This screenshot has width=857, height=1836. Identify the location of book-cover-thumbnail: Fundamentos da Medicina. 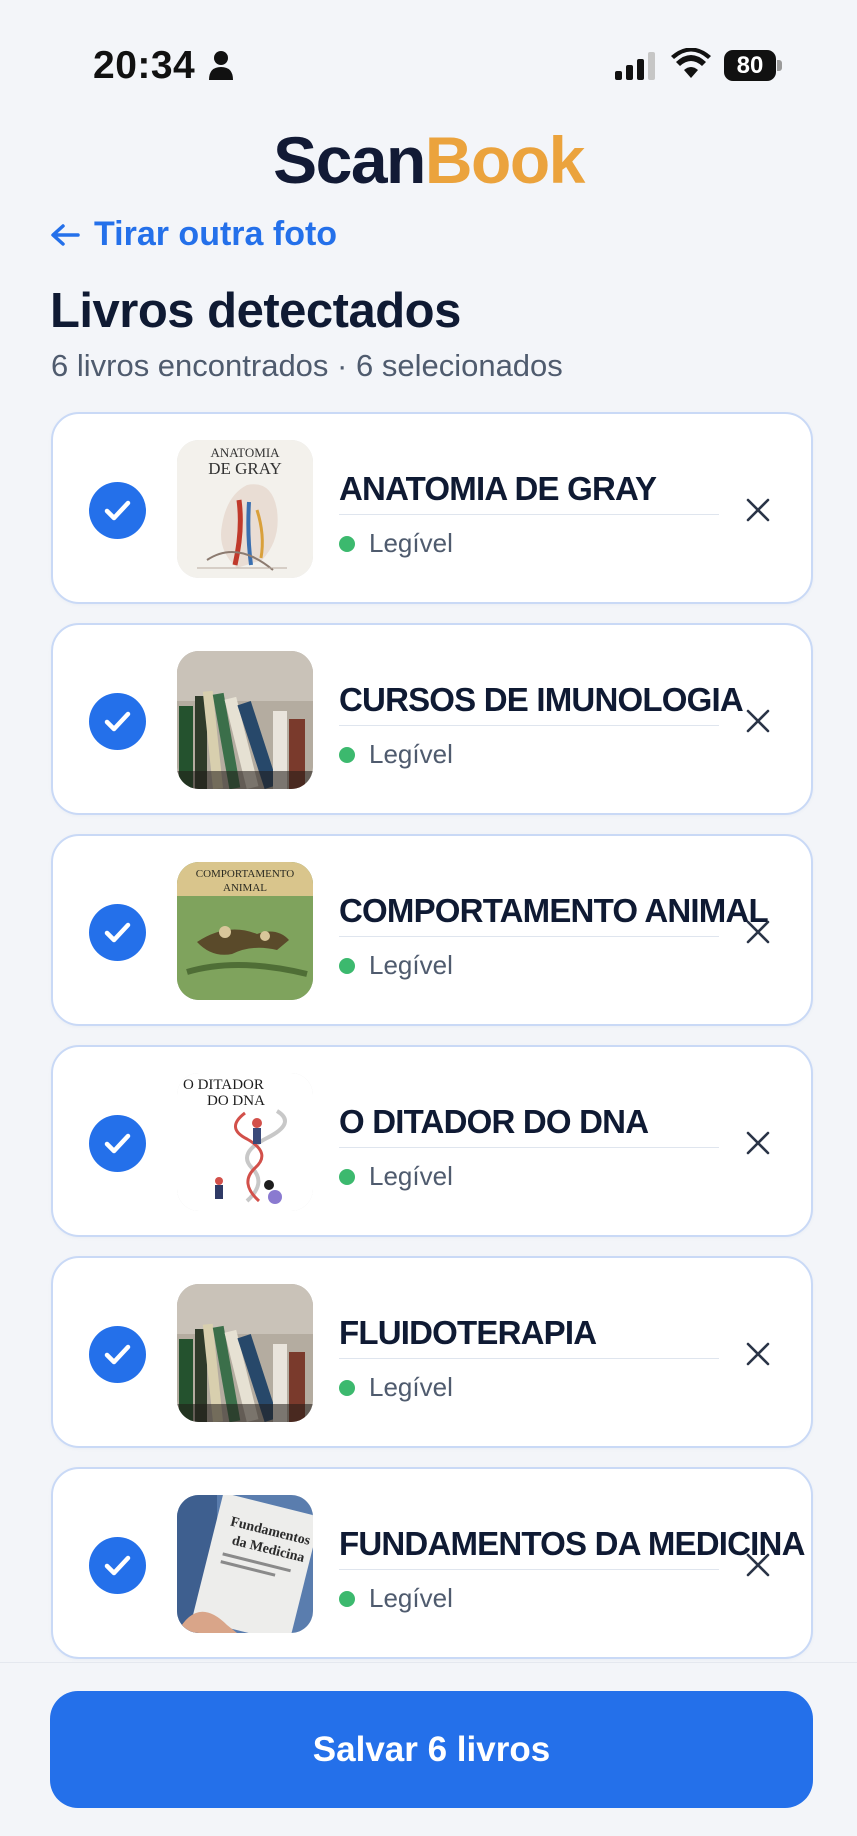
(245, 1564).